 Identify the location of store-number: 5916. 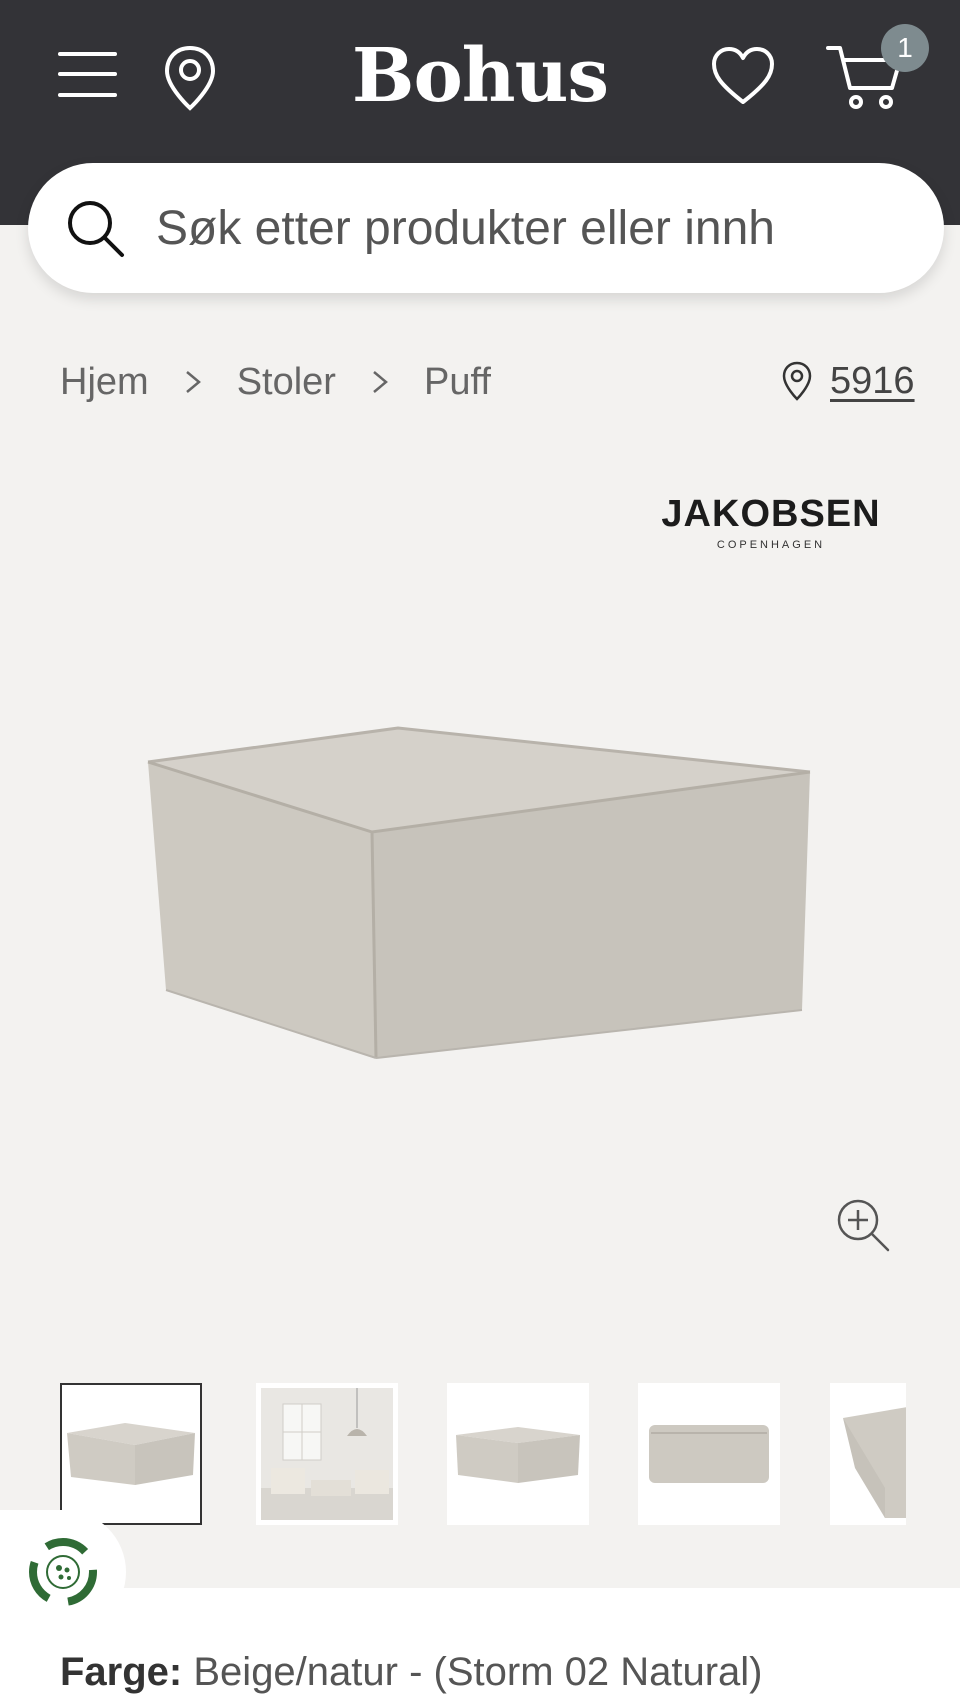
(872, 381).